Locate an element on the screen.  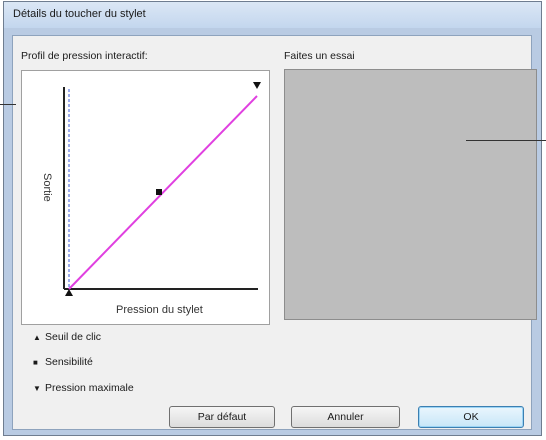
square-icon: ■ is located at coordinates (35, 362).